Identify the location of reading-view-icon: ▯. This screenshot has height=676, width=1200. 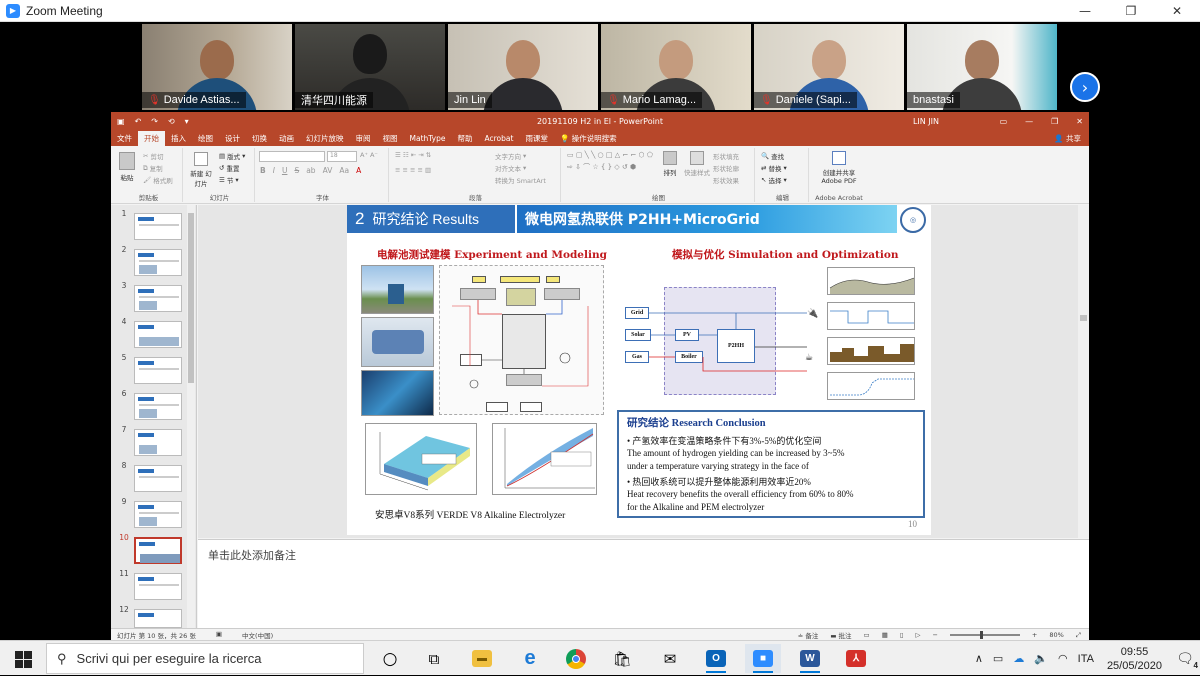
(902, 635).